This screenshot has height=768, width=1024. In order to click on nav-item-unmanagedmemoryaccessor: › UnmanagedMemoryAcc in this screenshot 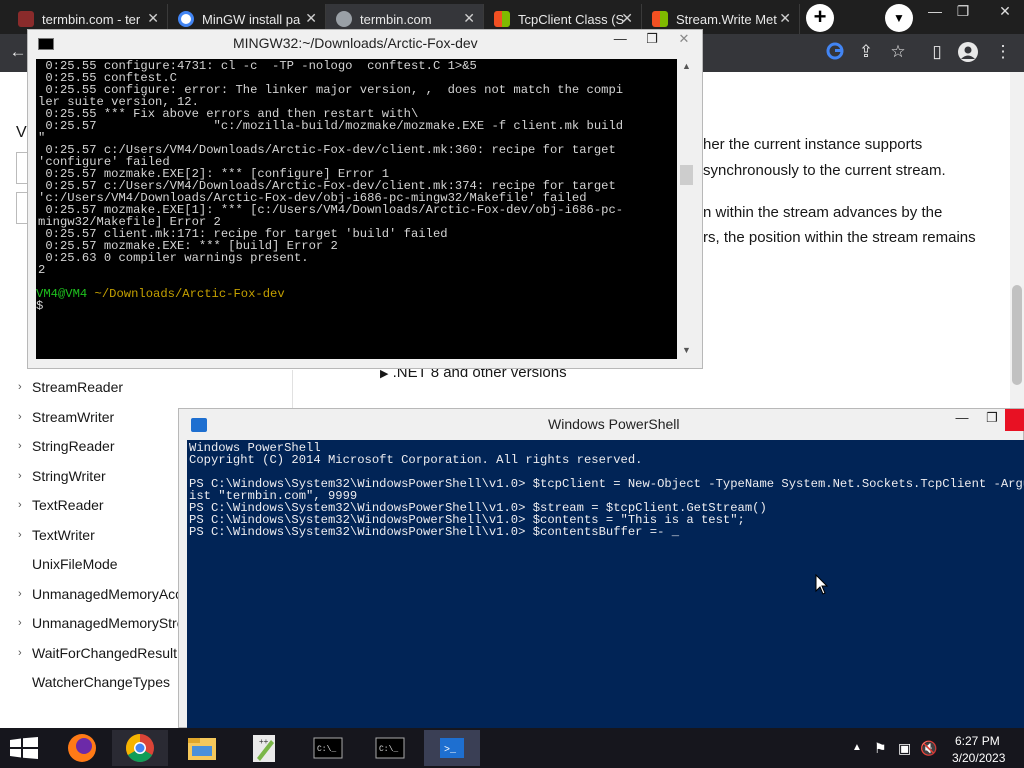, I will do `click(91, 597)`.